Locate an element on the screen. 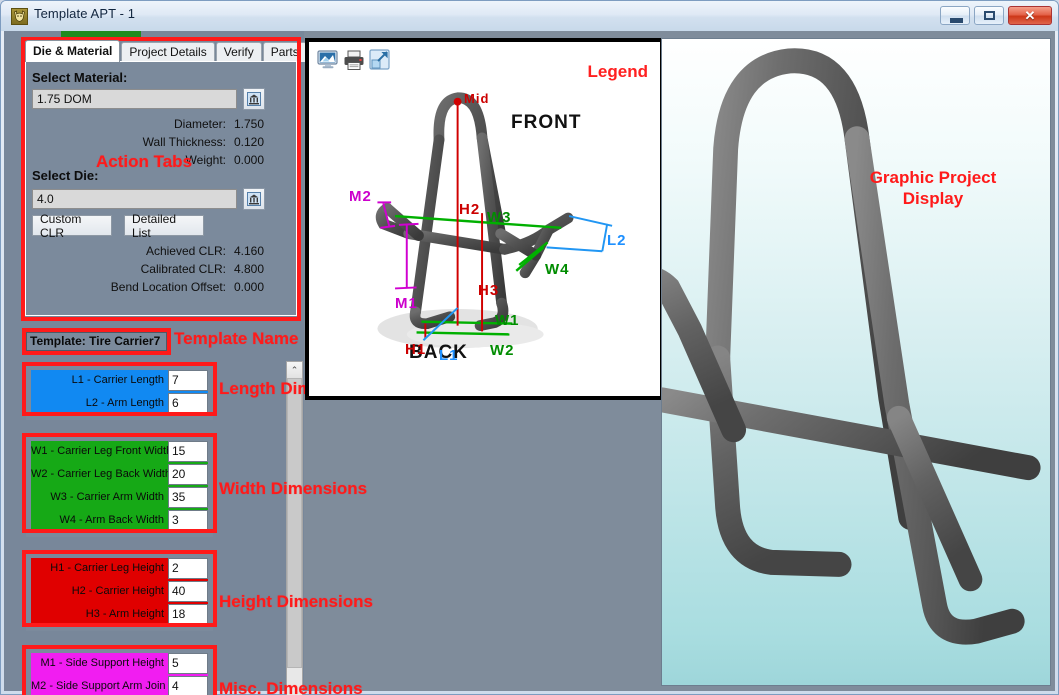 This screenshot has width=1059, height=695. dimension-row: W1 - Carrier Leg Front Width is located at coordinates (119, 451).